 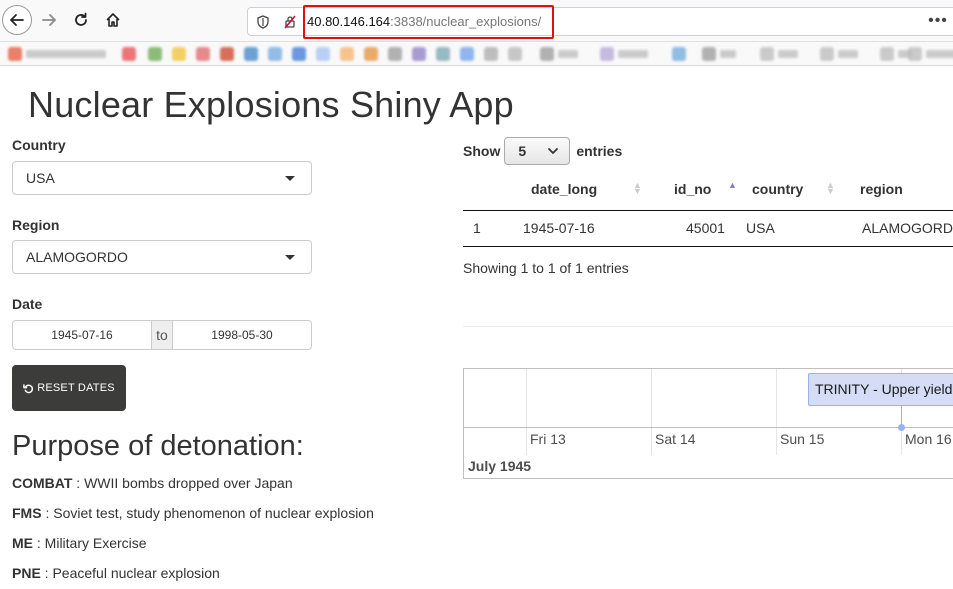 I want to click on url-highlight-box, so click(x=428, y=22).